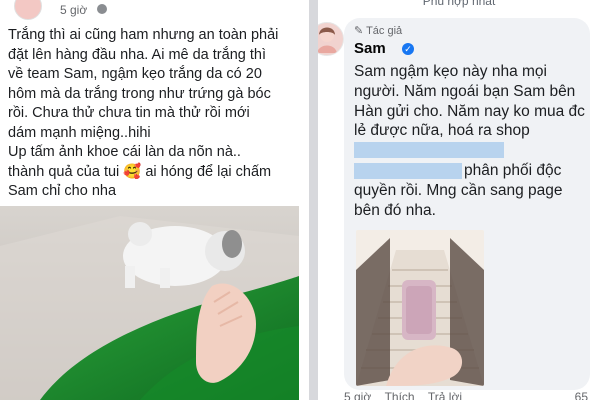  I want to click on post-line: rồi. Chưa thử chưa tin mà thử rồi mới, so click(129, 113).